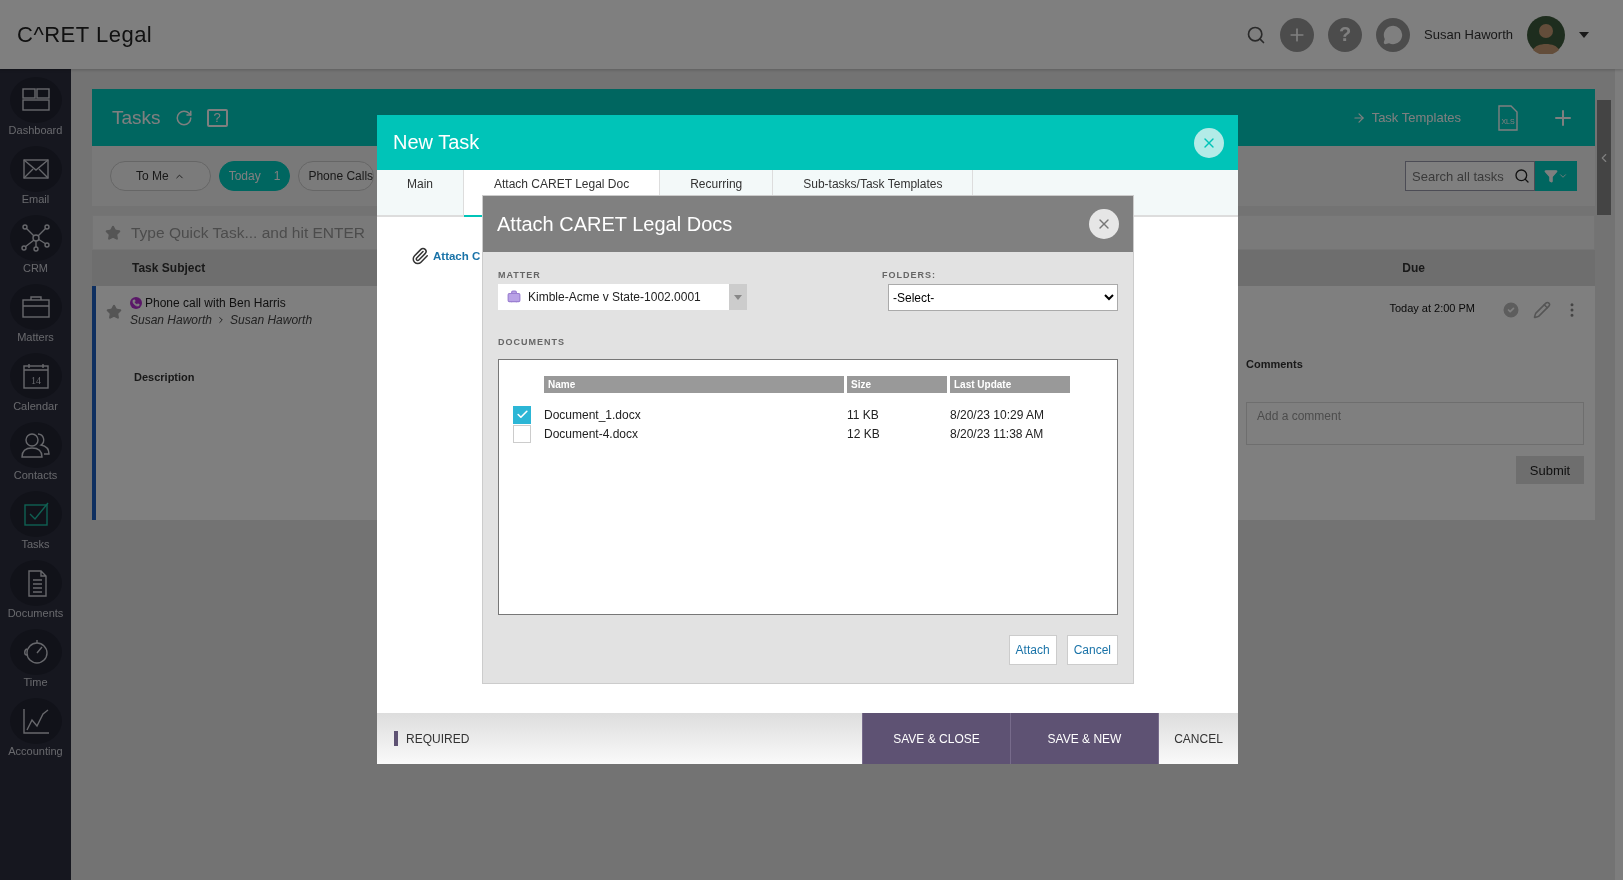 This screenshot has width=1623, height=880. What do you see at coordinates (863, 414) in the screenshot?
I see `file-size: 11 KB` at bounding box center [863, 414].